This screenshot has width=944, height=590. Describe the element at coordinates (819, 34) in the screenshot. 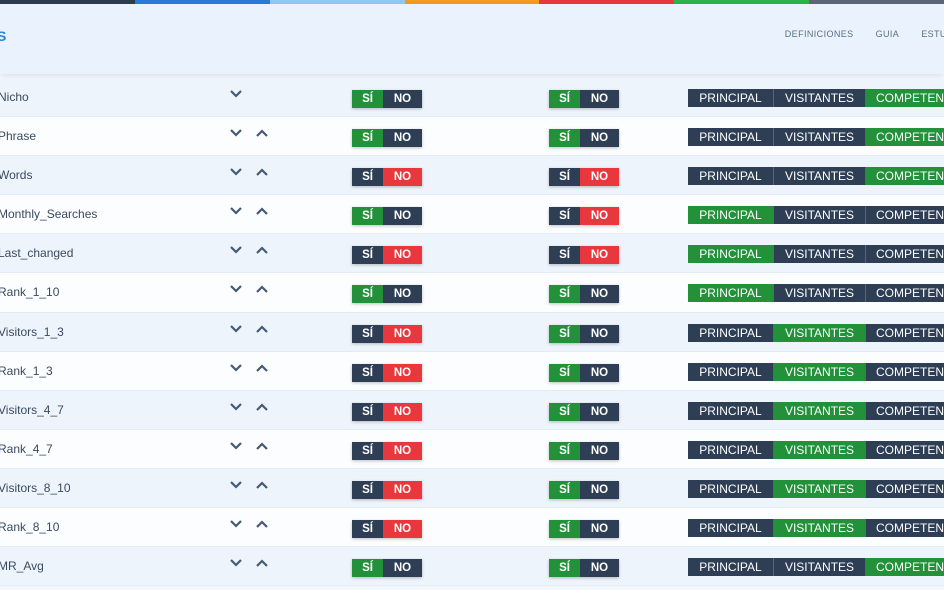

I see `nav-definiciones: DEFINICIONES` at that location.